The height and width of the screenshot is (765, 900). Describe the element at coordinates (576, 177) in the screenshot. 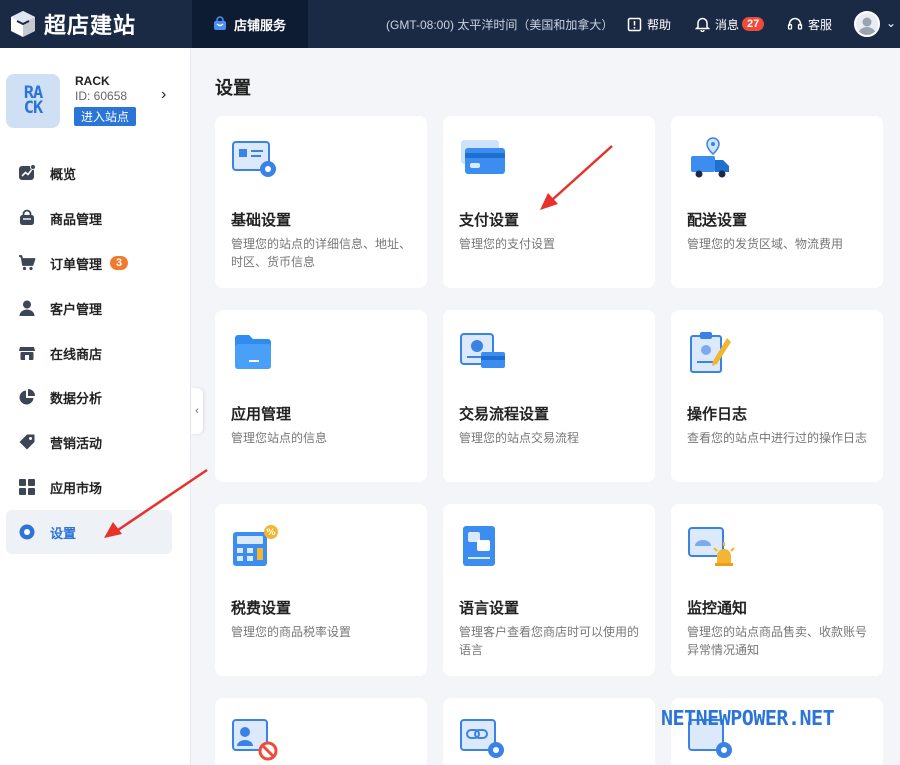

I see `arrow-to-payment-settings` at that location.